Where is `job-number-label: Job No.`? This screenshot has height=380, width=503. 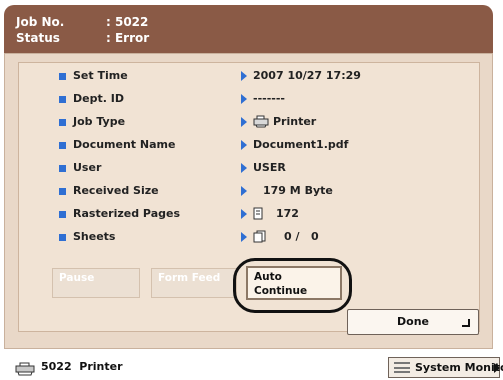 job-number-label: Job No. is located at coordinates (40, 22).